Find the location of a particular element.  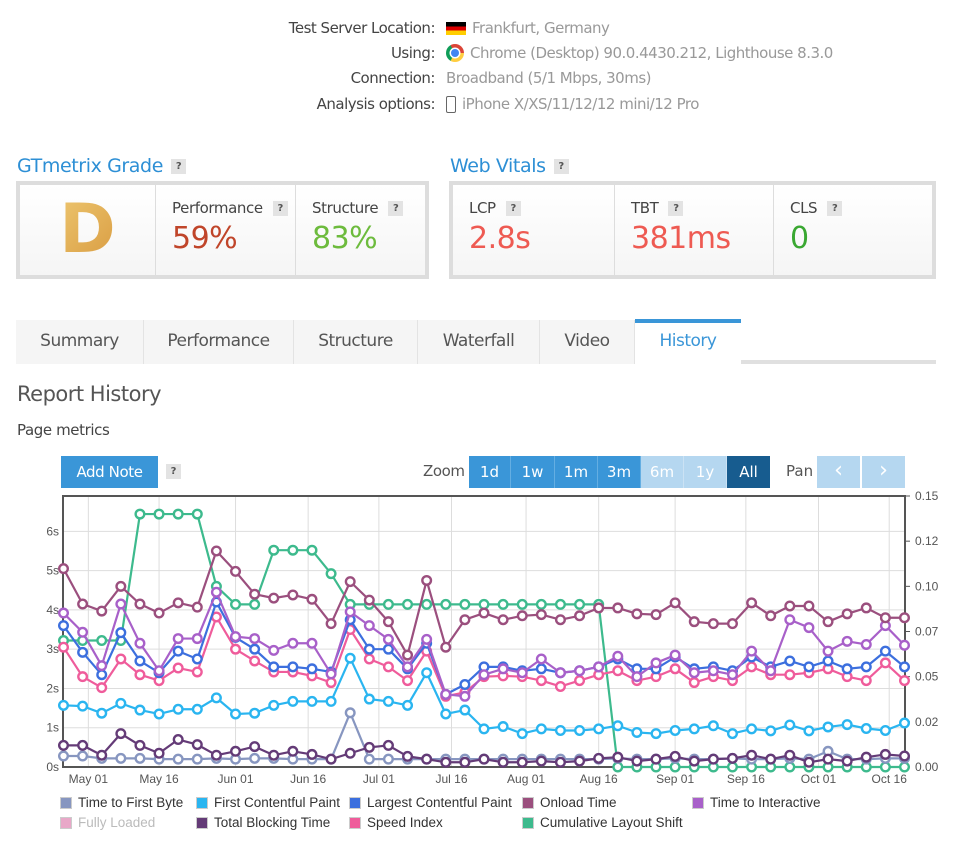

web-vitals-card: LCP? 2.8s TBT? 381ms CLS? 0 is located at coordinates (692, 230).